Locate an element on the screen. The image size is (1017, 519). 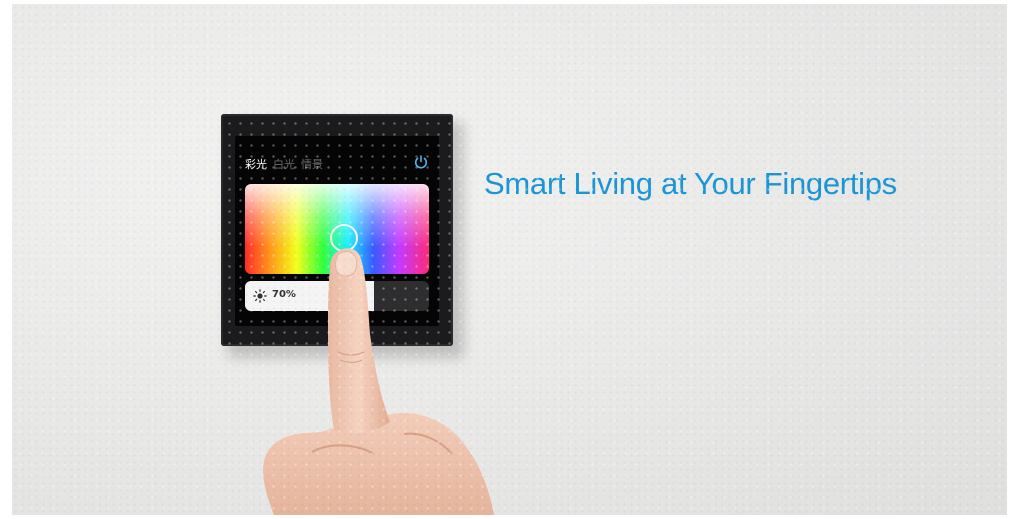
tab-scene: 情景 is located at coordinates (312, 164).